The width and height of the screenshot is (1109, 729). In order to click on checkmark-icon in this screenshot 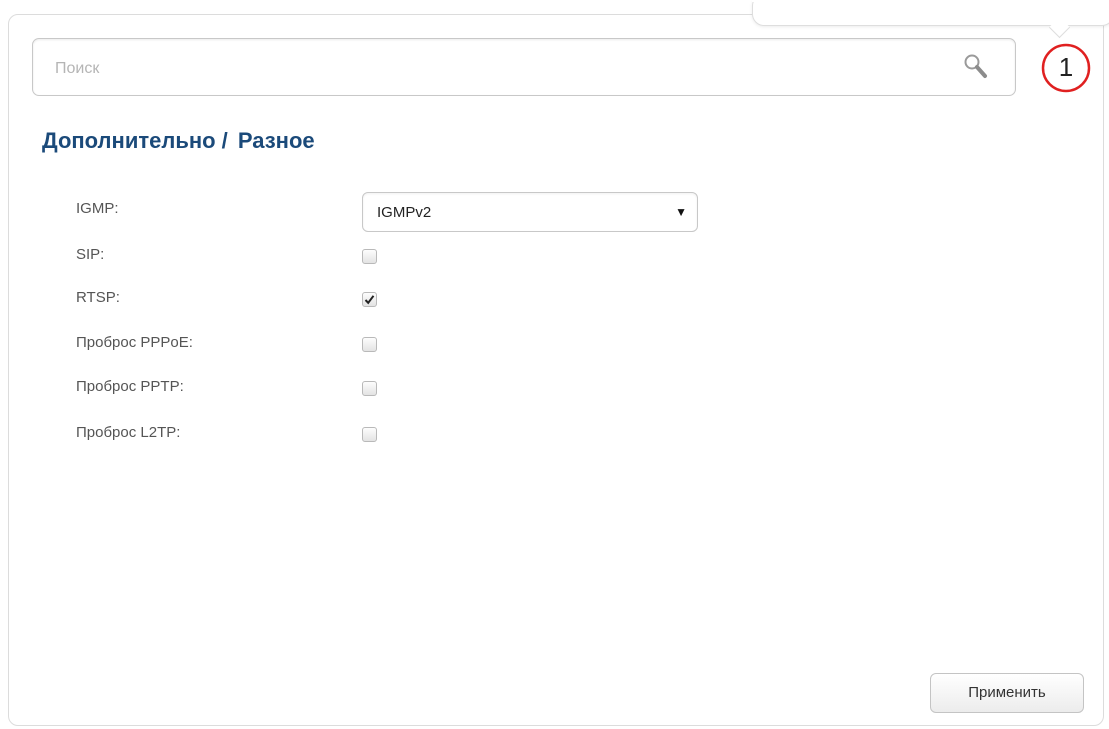, I will do `click(369, 300)`.